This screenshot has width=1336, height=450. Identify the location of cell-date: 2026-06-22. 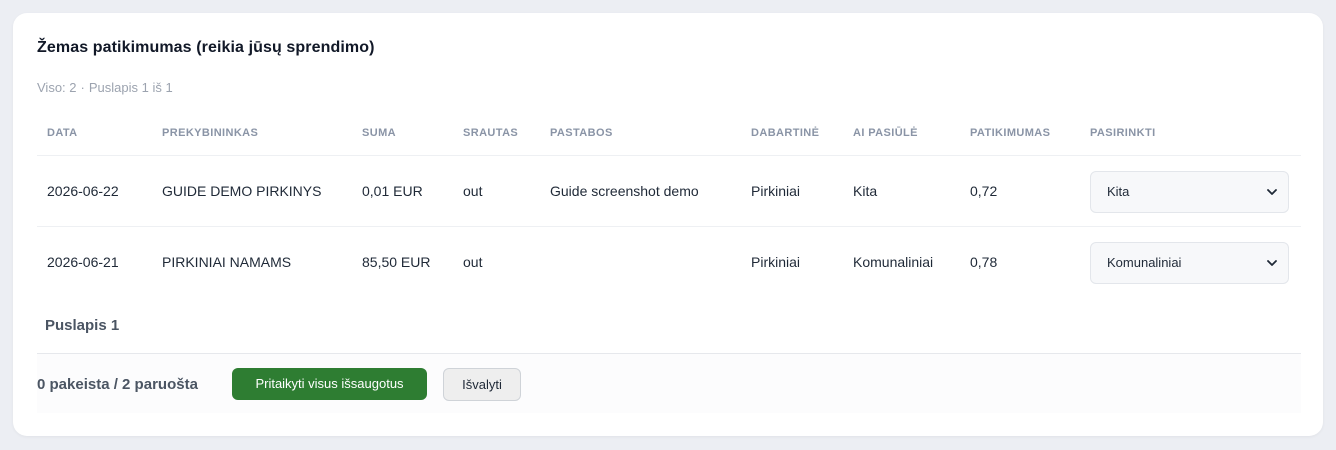
(83, 191).